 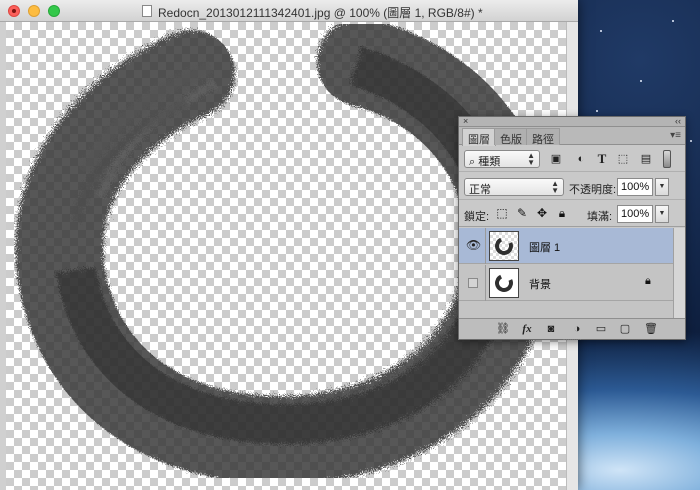 I want to click on filter-kind-label: 種類, so click(x=489, y=162).